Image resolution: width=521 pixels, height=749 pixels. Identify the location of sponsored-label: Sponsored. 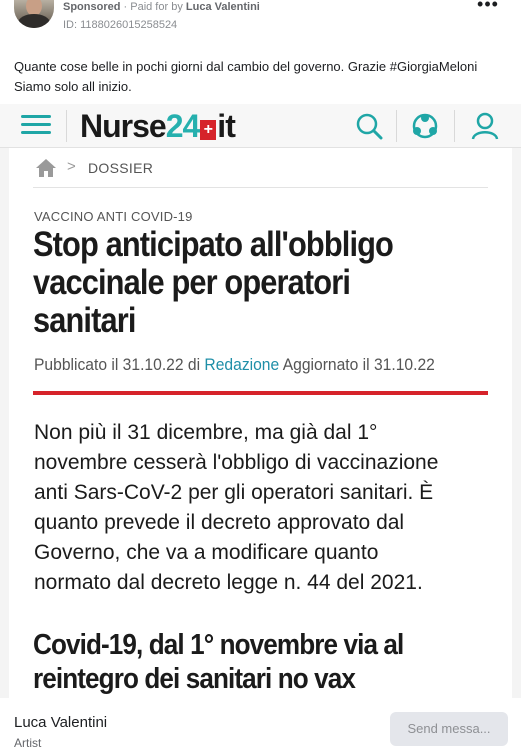
(92, 7).